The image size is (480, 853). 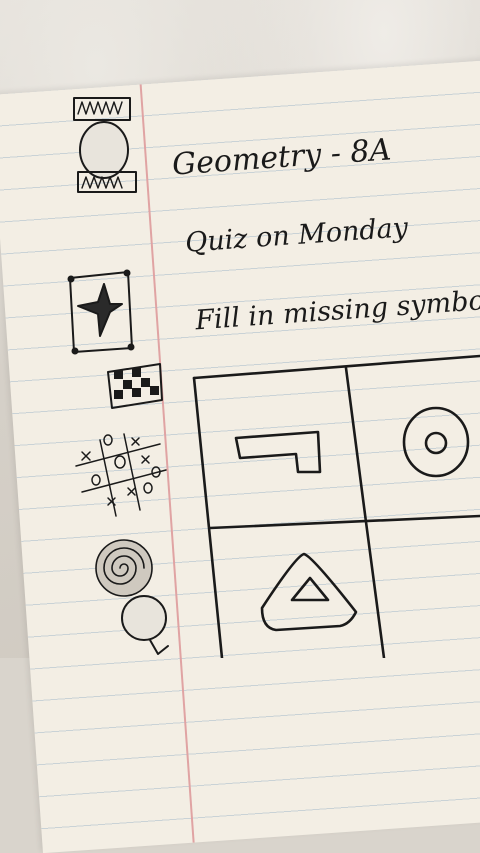 What do you see at coordinates (121, 475) in the screenshot?
I see `tic-tac-toe-icon` at bounding box center [121, 475].